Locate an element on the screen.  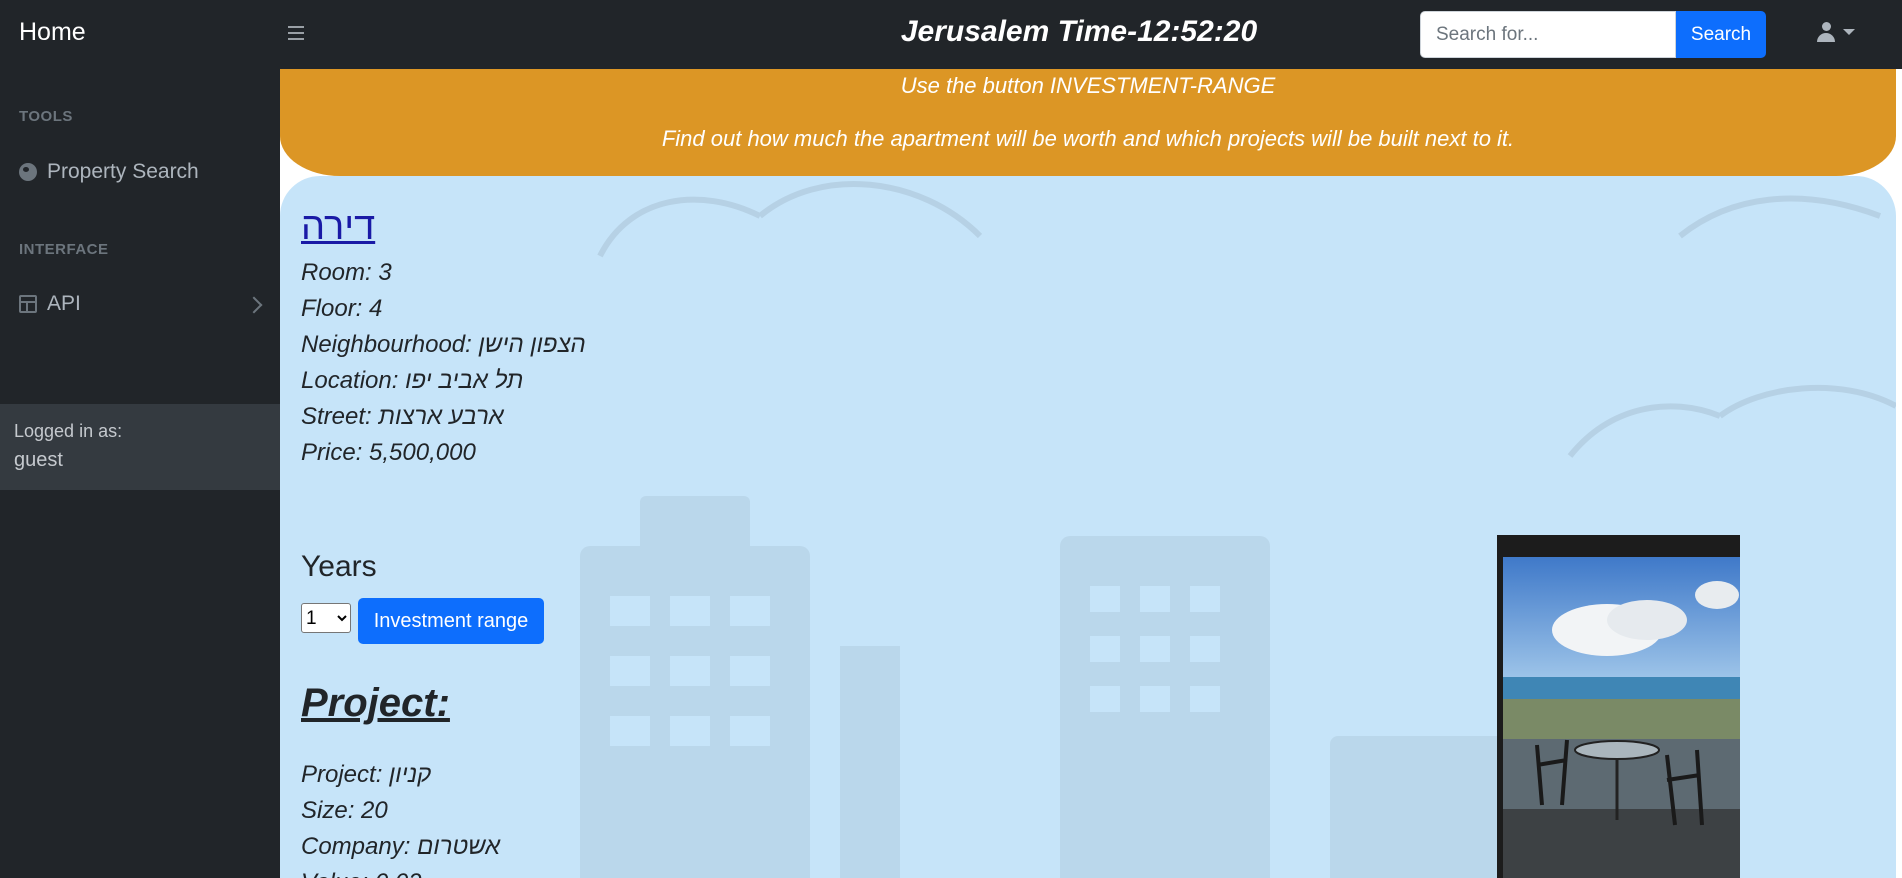
logged-in-user: guest is located at coordinates (38, 460).